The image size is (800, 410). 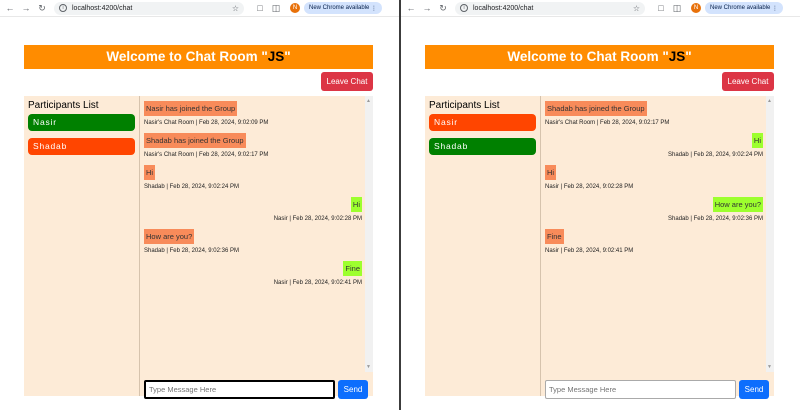 I want to click on message-bubble: Nasir has joined the Group, so click(x=191, y=108).